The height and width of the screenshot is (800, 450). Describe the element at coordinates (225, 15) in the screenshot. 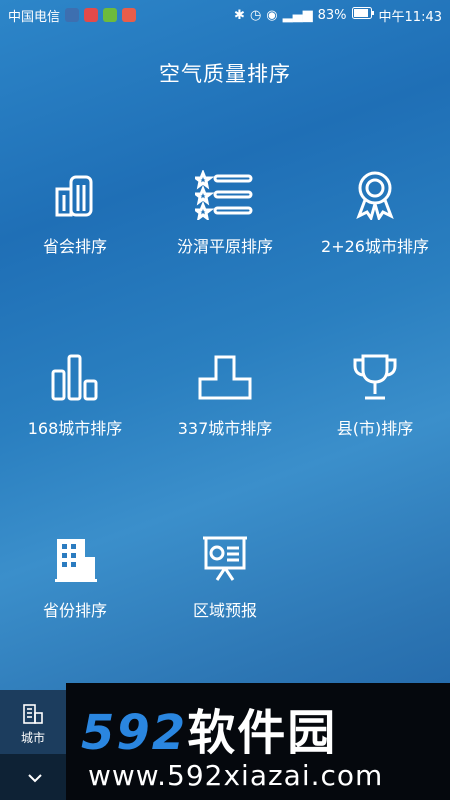

I see `status-bar: 中国电信 ✱ ◷ ◉ ▂▄▆ 83% 中午11:43` at that location.